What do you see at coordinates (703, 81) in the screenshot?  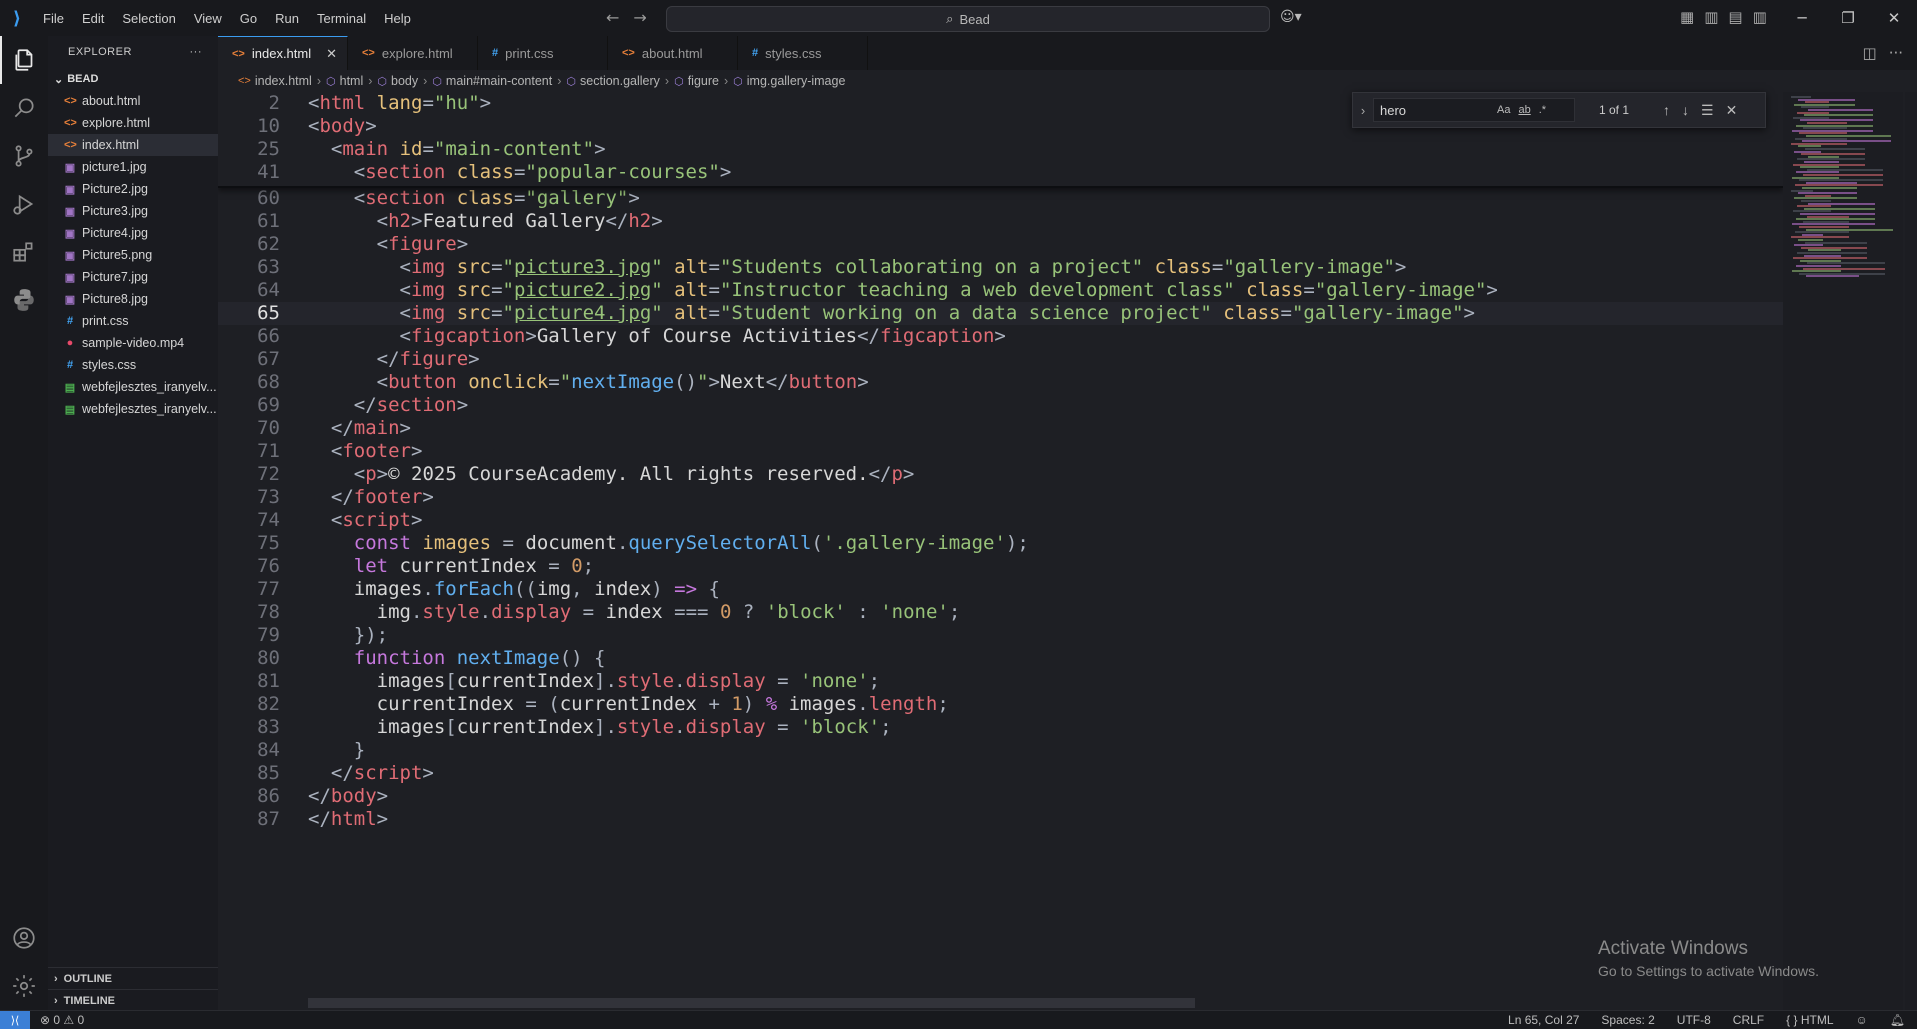 I see `breadcrumb-item: figure` at bounding box center [703, 81].